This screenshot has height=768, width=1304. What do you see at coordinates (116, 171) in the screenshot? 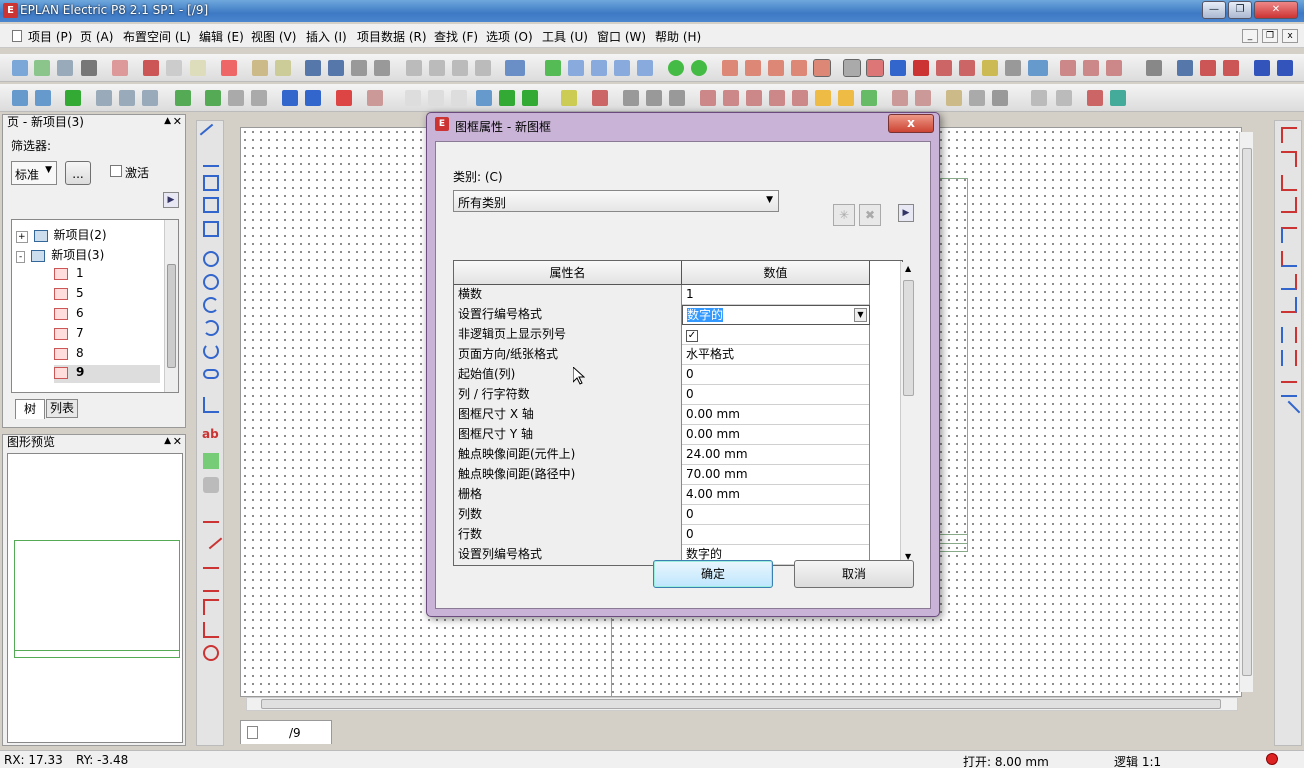
I see `activate-checkbox` at bounding box center [116, 171].